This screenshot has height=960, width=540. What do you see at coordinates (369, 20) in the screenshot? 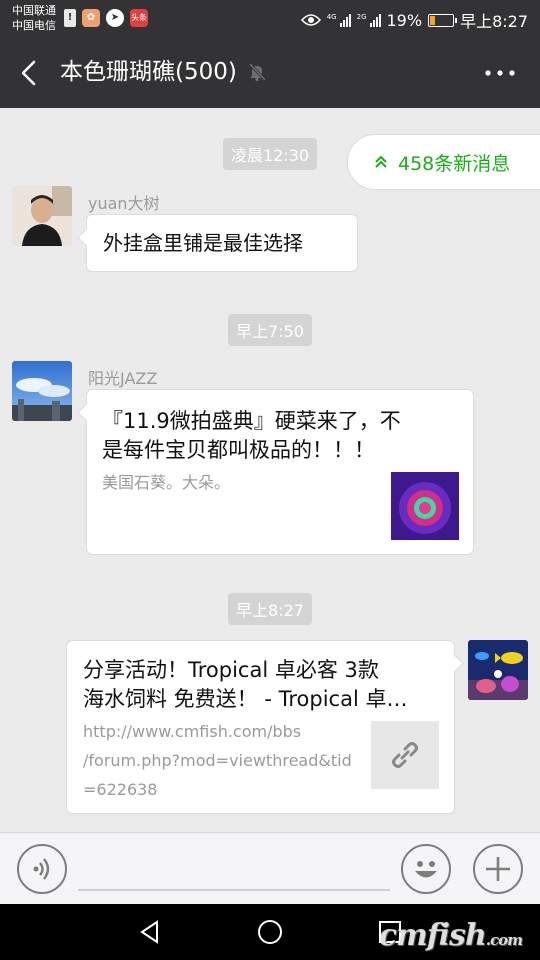
I see `signal-2g-icon: 2G` at bounding box center [369, 20].